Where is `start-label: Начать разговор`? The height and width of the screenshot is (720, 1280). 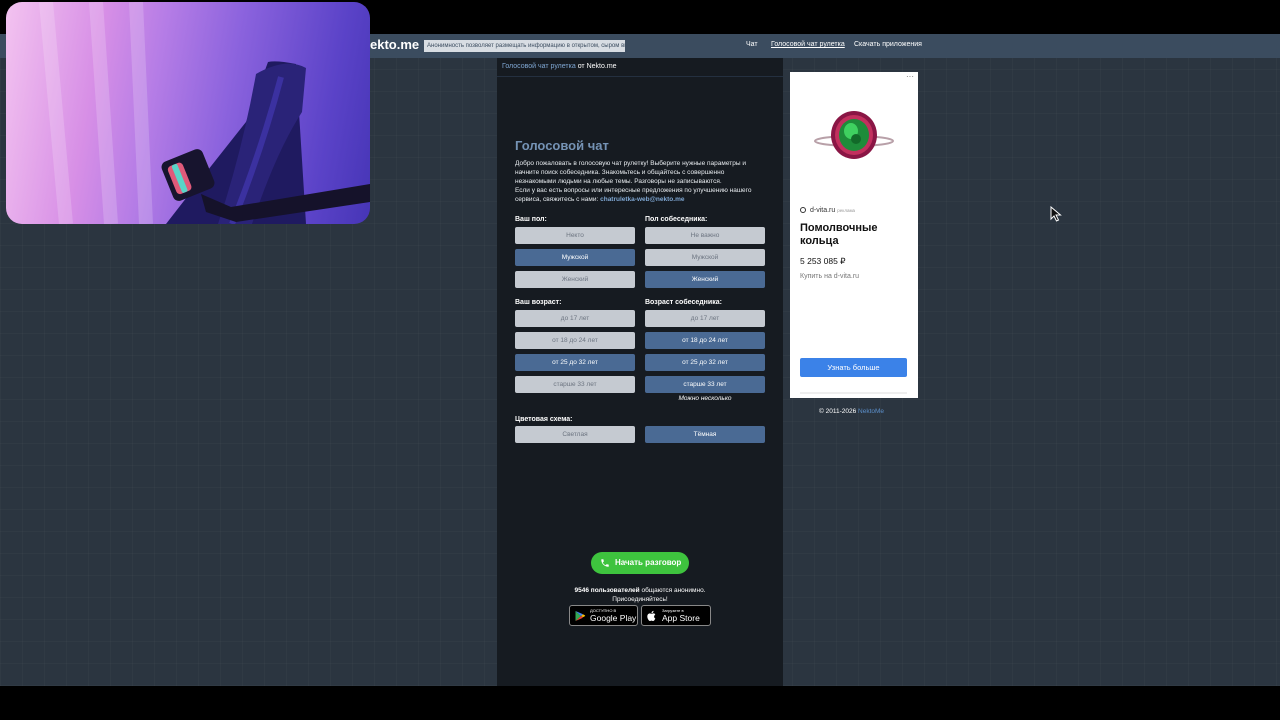
start-label: Начать разговор is located at coordinates (648, 562).